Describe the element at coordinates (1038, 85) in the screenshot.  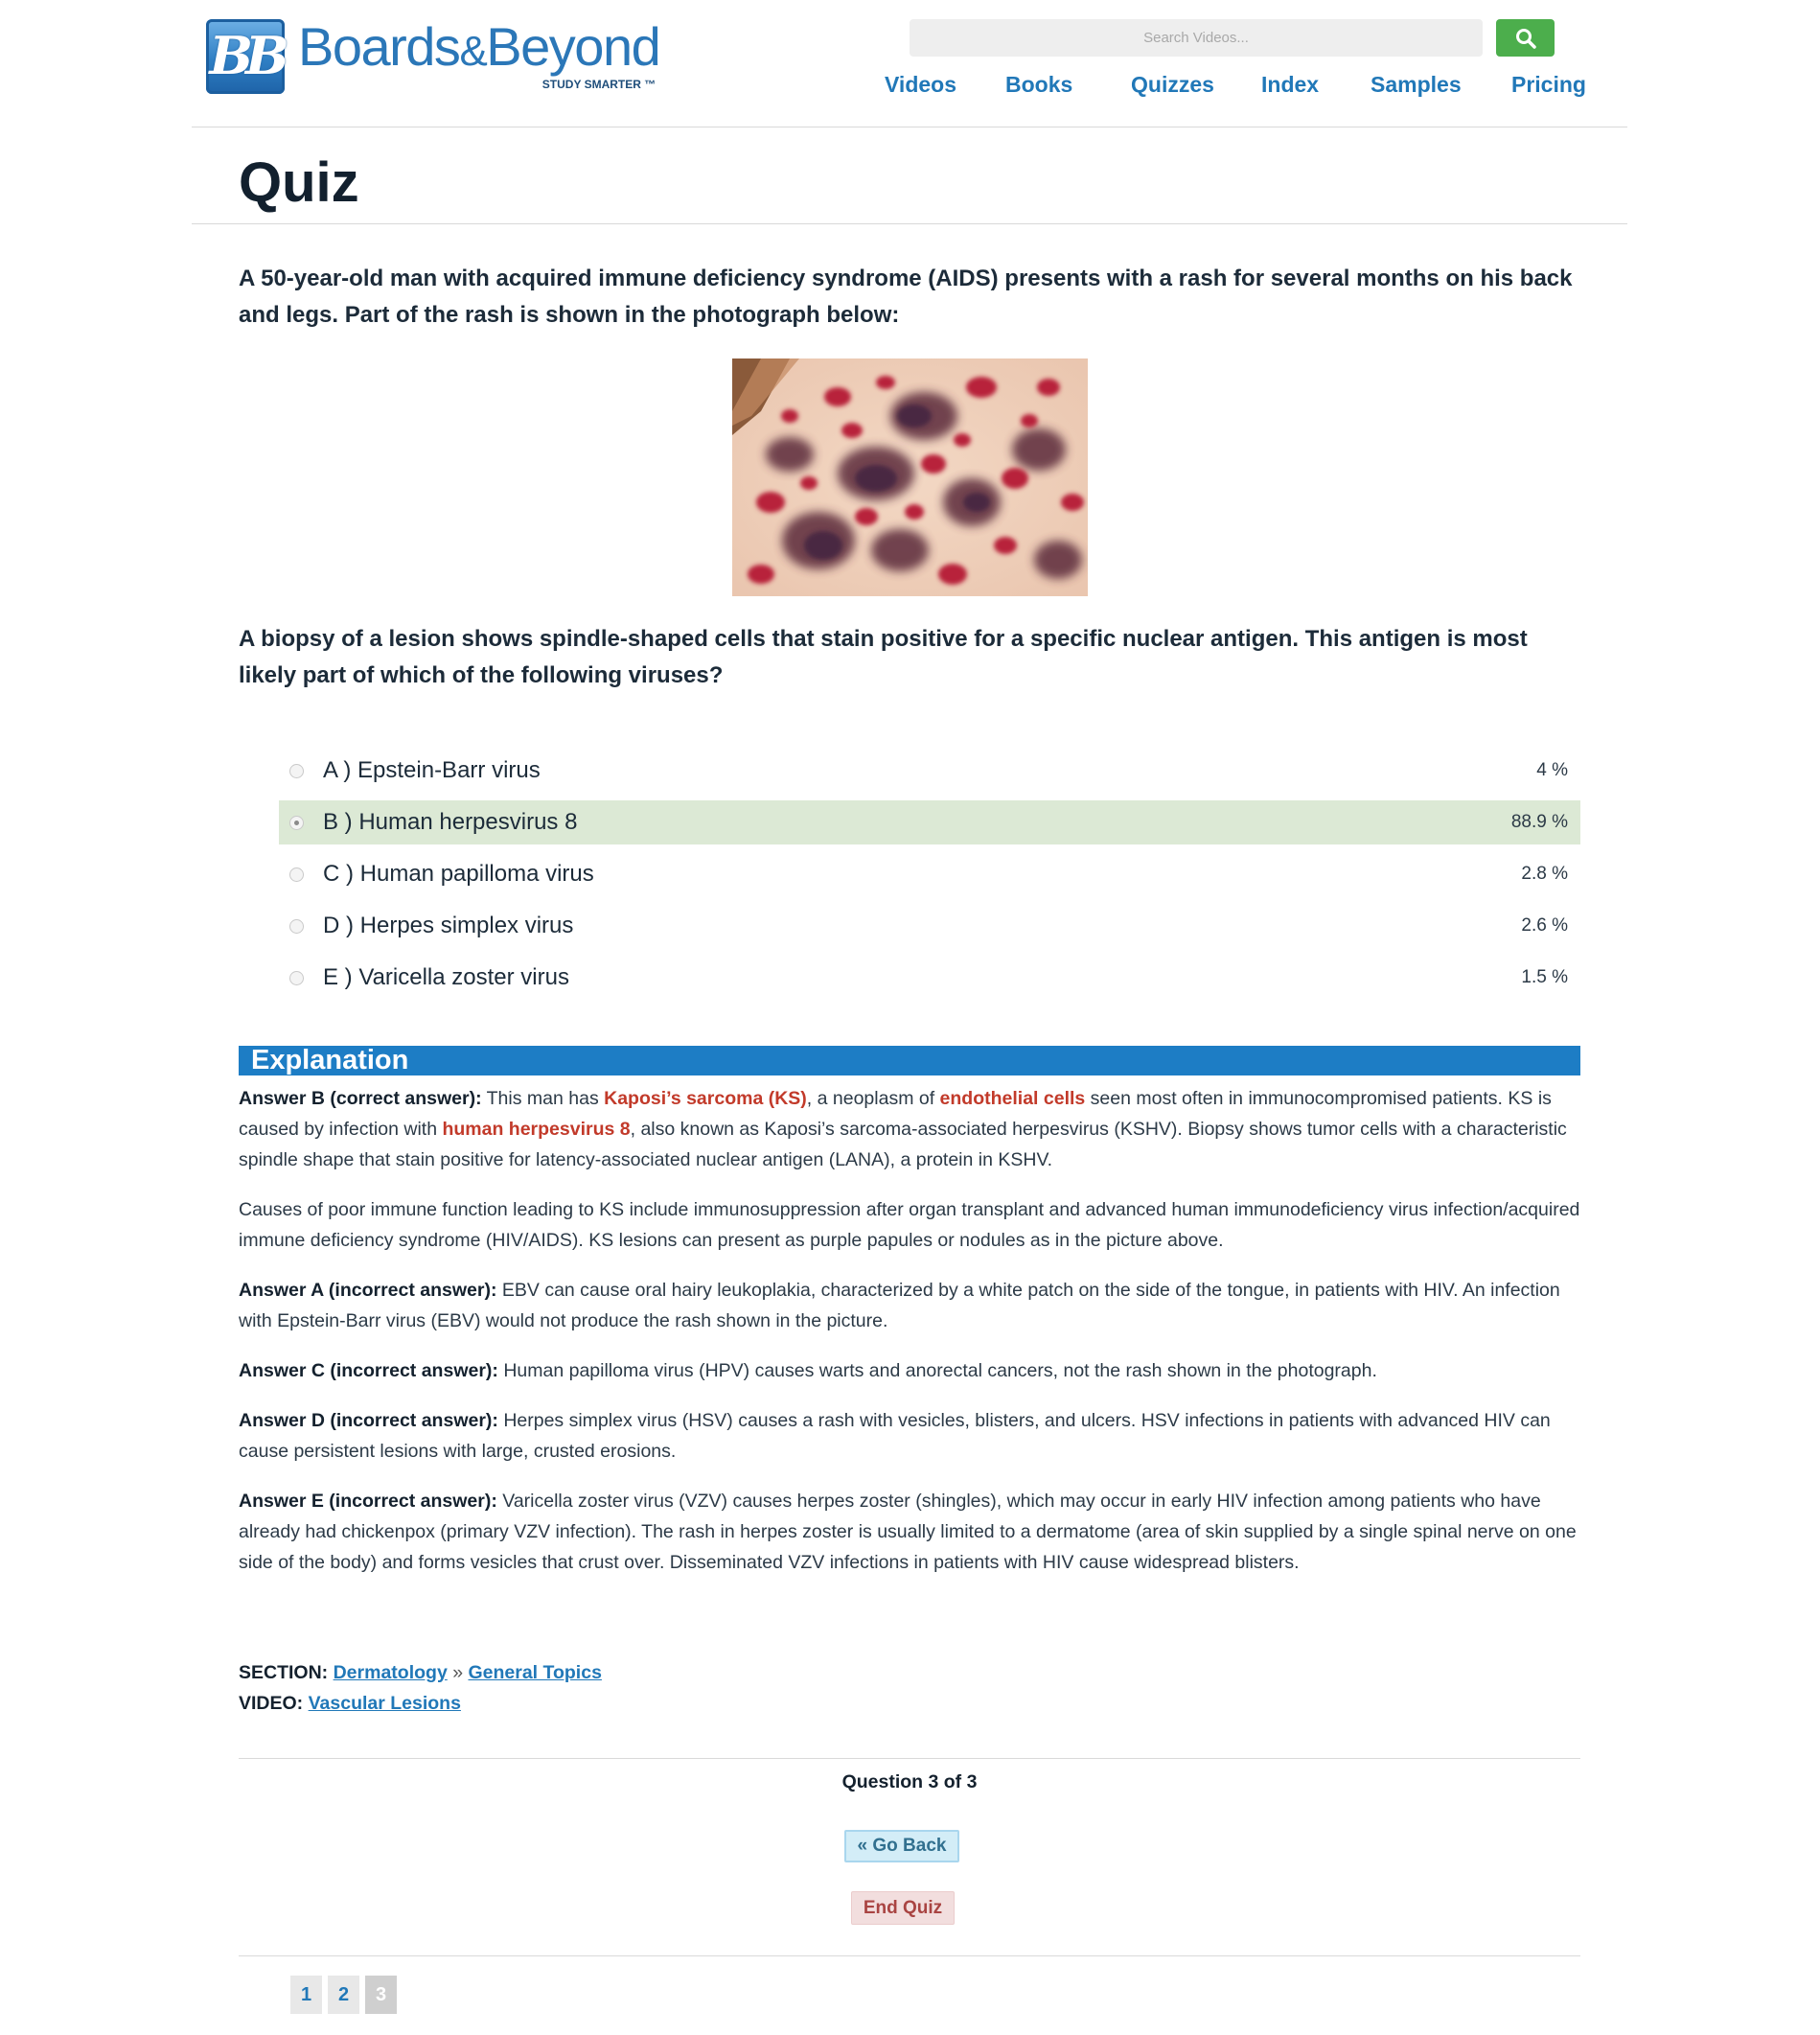
I see `nav-books: Books` at that location.